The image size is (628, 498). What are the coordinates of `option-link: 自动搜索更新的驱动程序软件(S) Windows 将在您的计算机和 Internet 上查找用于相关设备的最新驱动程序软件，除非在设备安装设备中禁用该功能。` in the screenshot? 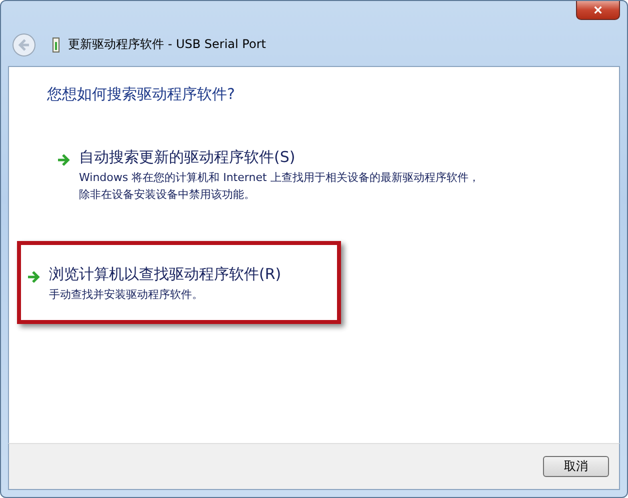 It's located at (314, 175).